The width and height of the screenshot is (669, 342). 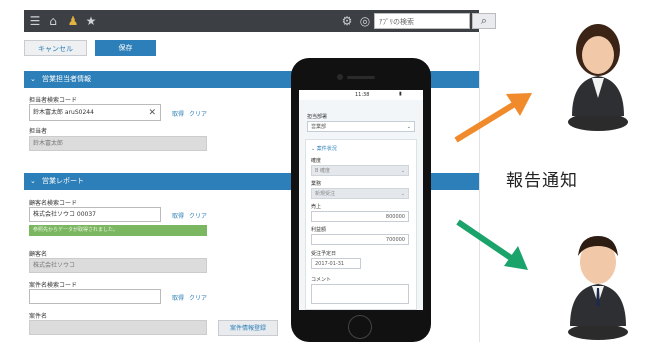 I want to click on client-code-label: 顧客名検索コード, so click(x=53, y=203).